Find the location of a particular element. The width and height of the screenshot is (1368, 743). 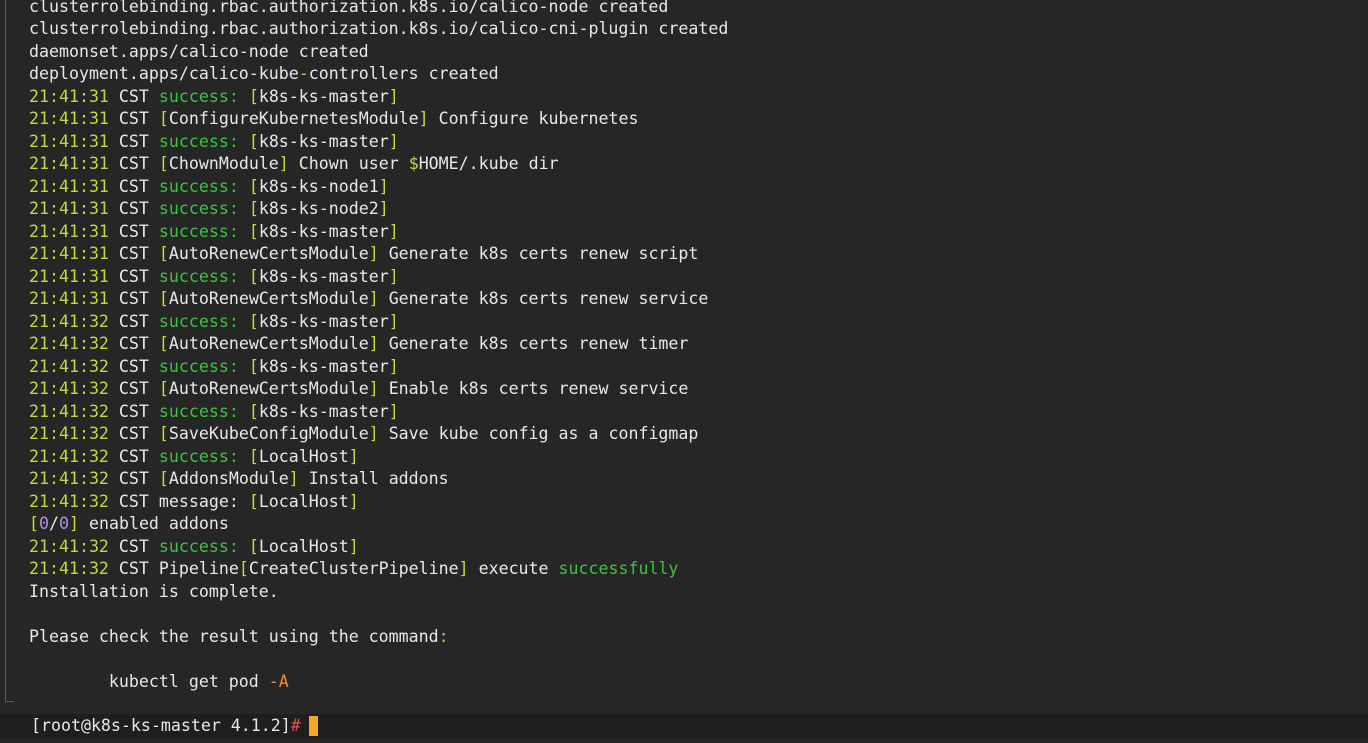

terminal-line: 21:41:32 CST success: [k8s-ks-master] is located at coordinates (214, 322).